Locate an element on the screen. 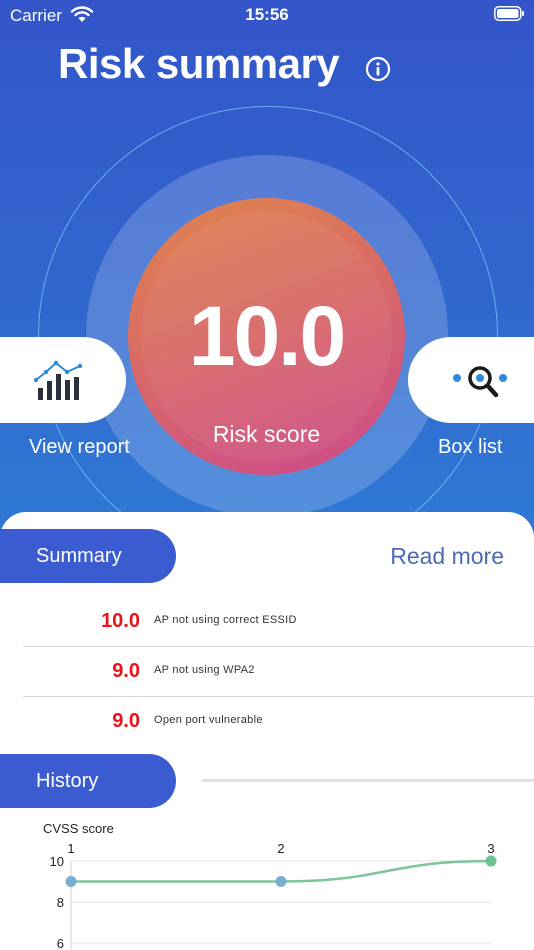  clock: 15:56 is located at coordinates (267, 14).